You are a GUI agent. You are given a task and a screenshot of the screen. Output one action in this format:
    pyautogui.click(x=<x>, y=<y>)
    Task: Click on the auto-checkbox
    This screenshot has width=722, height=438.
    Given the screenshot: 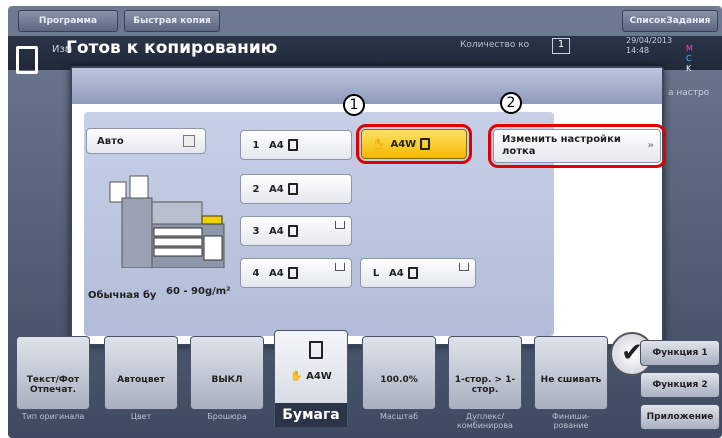 What is the action you would take?
    pyautogui.click(x=189, y=141)
    